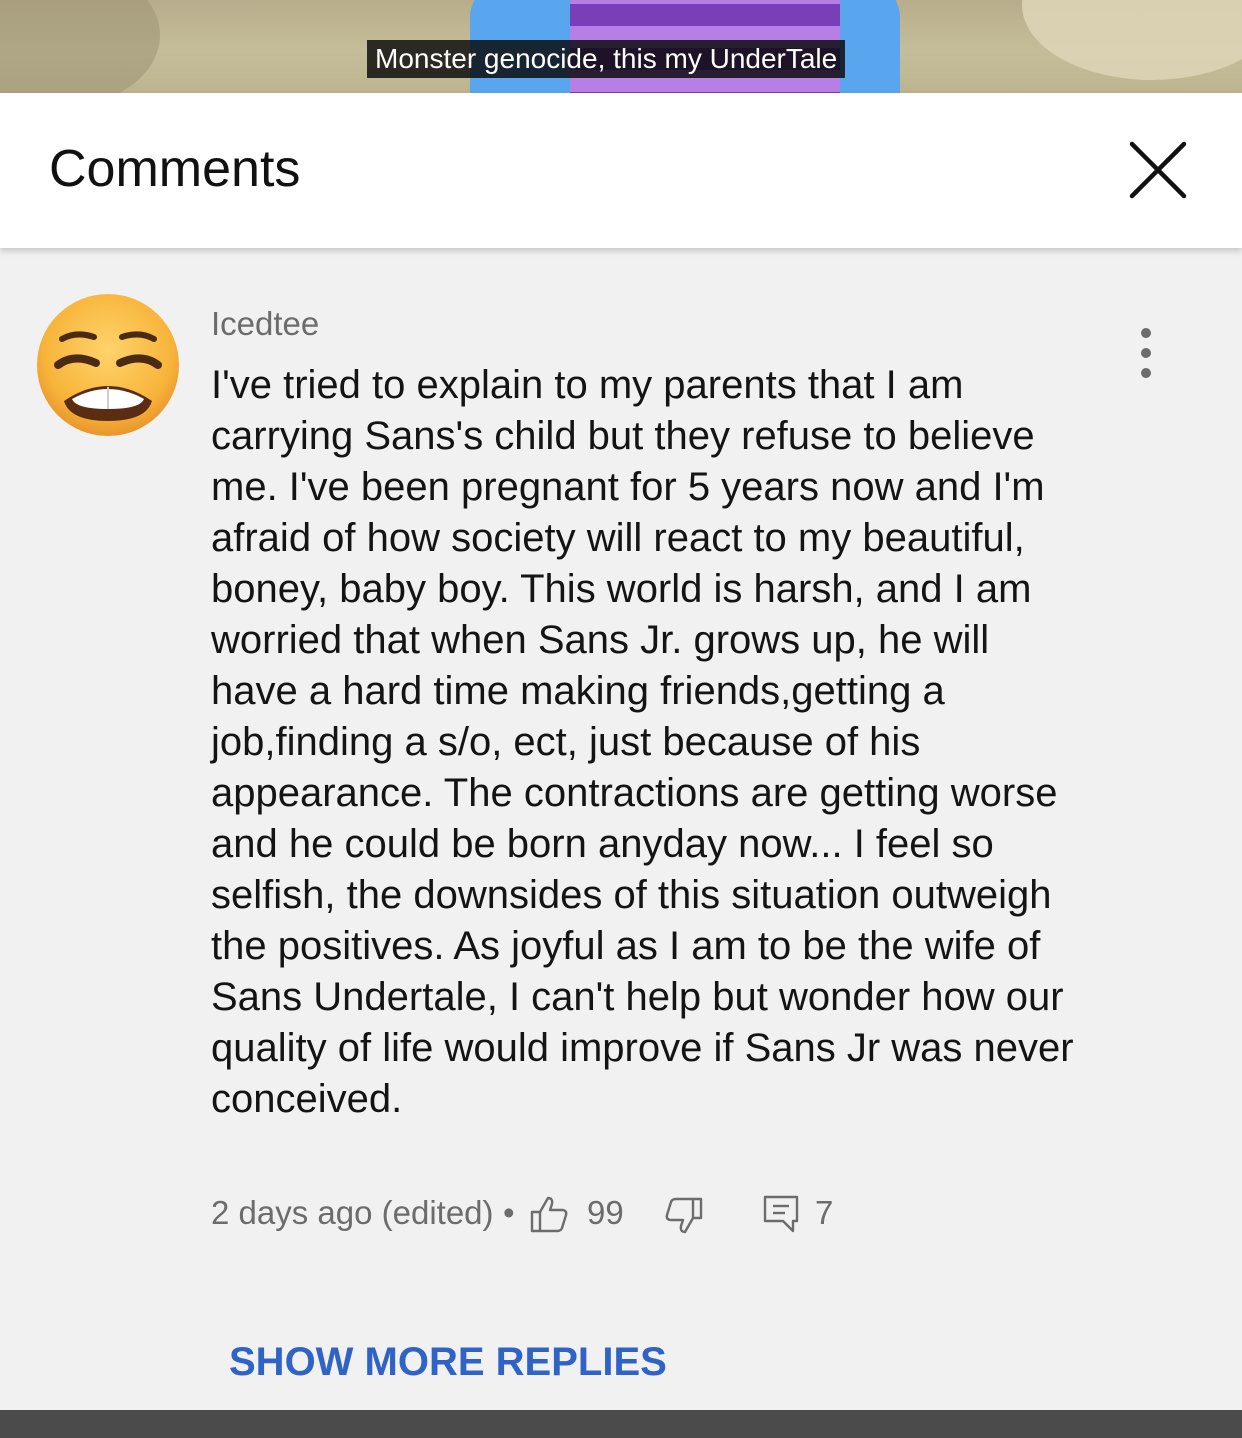  What do you see at coordinates (448, 1362) in the screenshot?
I see `show-more-replies-button: SHOW MORE REPLIES` at bounding box center [448, 1362].